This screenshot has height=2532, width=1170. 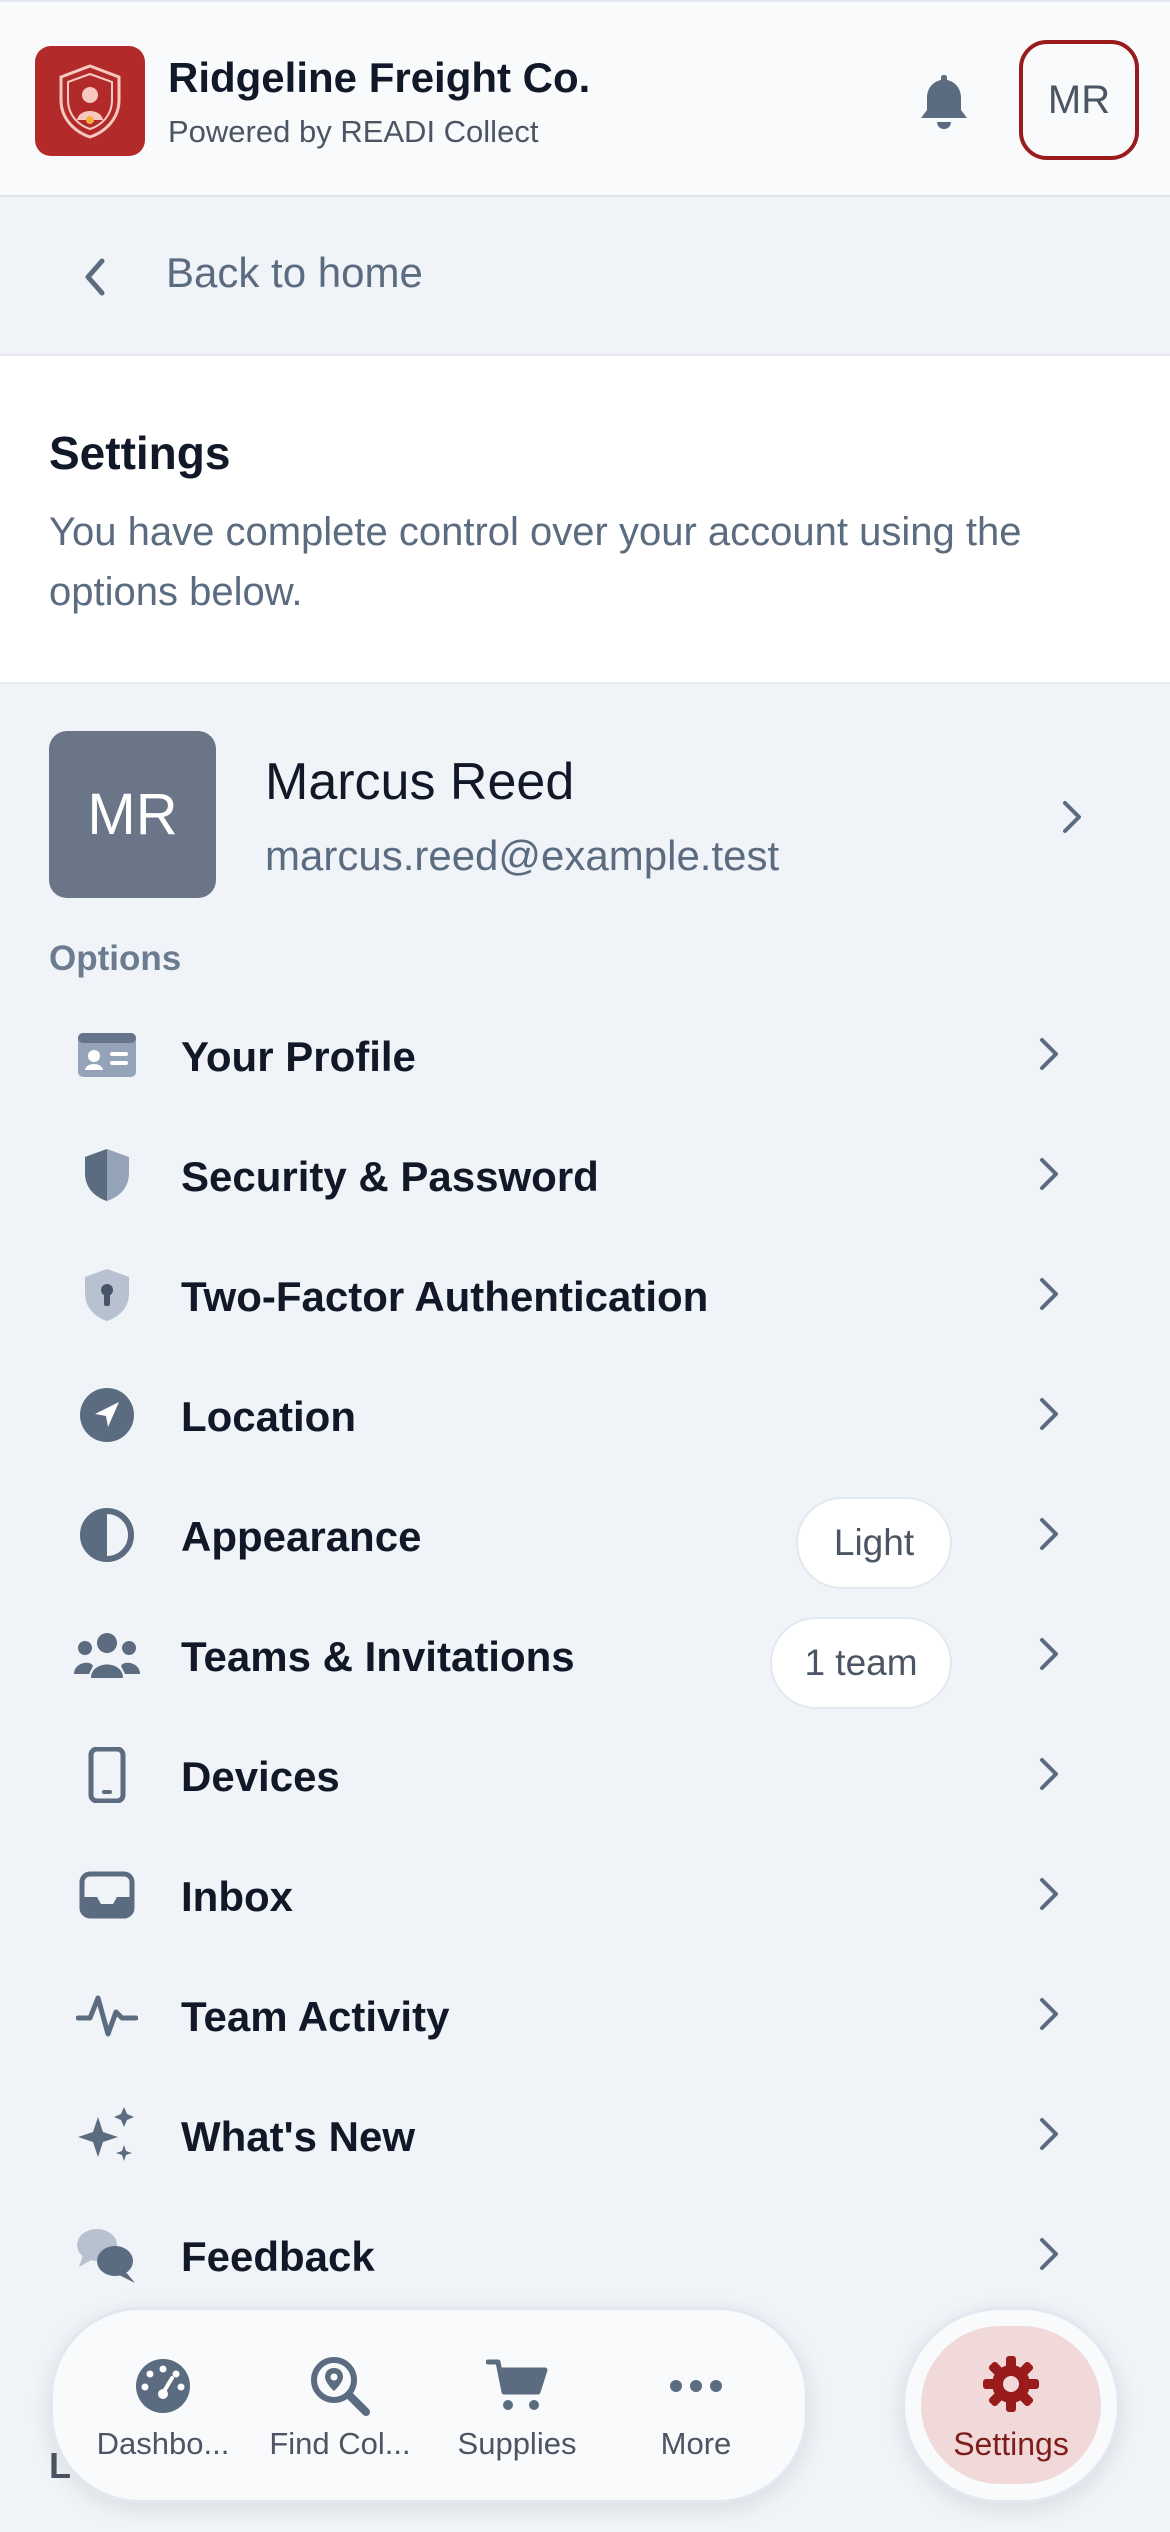 What do you see at coordinates (298, 1056) in the screenshot?
I see `option-label: Your Profile` at bounding box center [298, 1056].